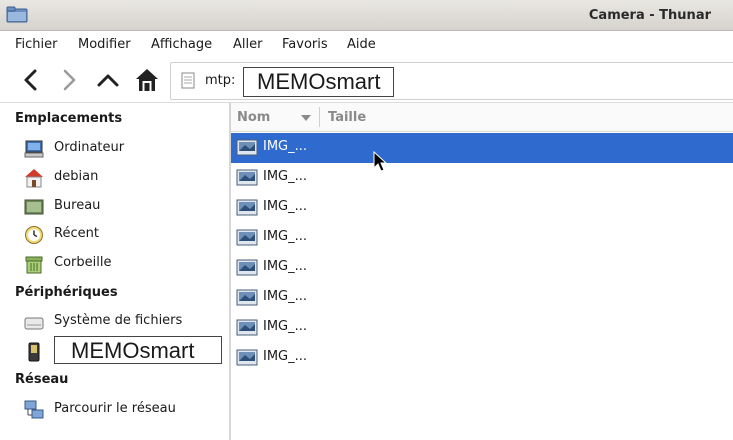 The image size is (733, 440). What do you see at coordinates (188, 80) in the screenshot?
I see `document-icon` at bounding box center [188, 80].